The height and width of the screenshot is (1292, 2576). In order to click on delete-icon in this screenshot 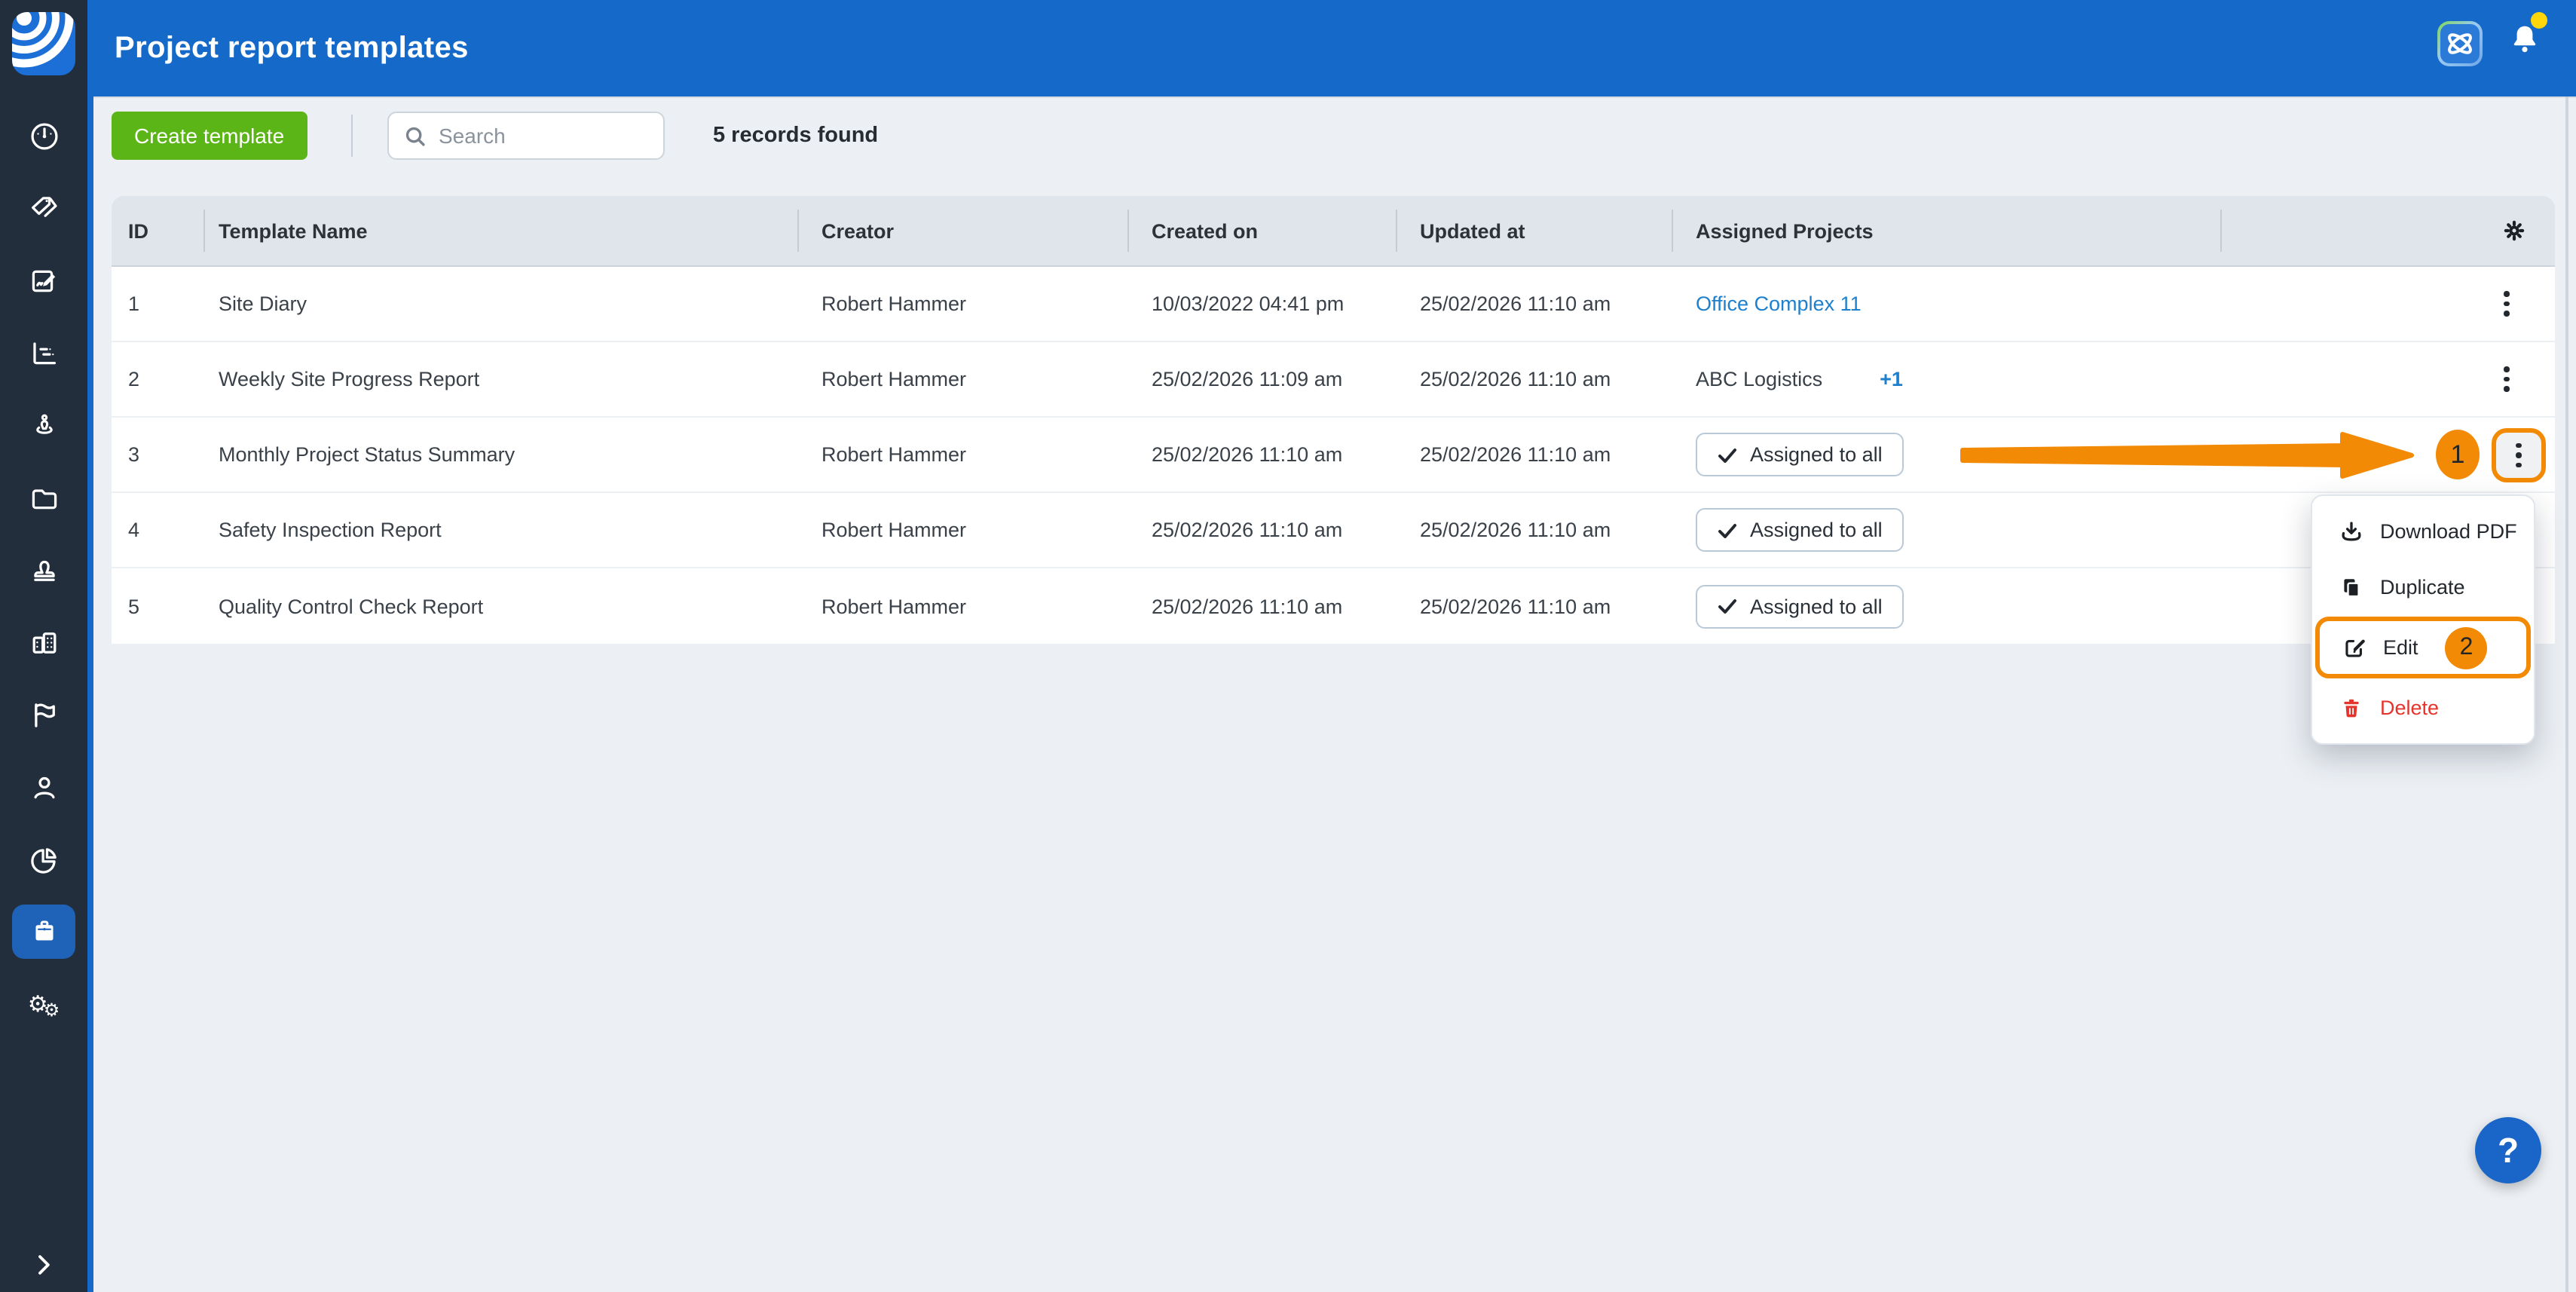, I will do `click(2351, 707)`.